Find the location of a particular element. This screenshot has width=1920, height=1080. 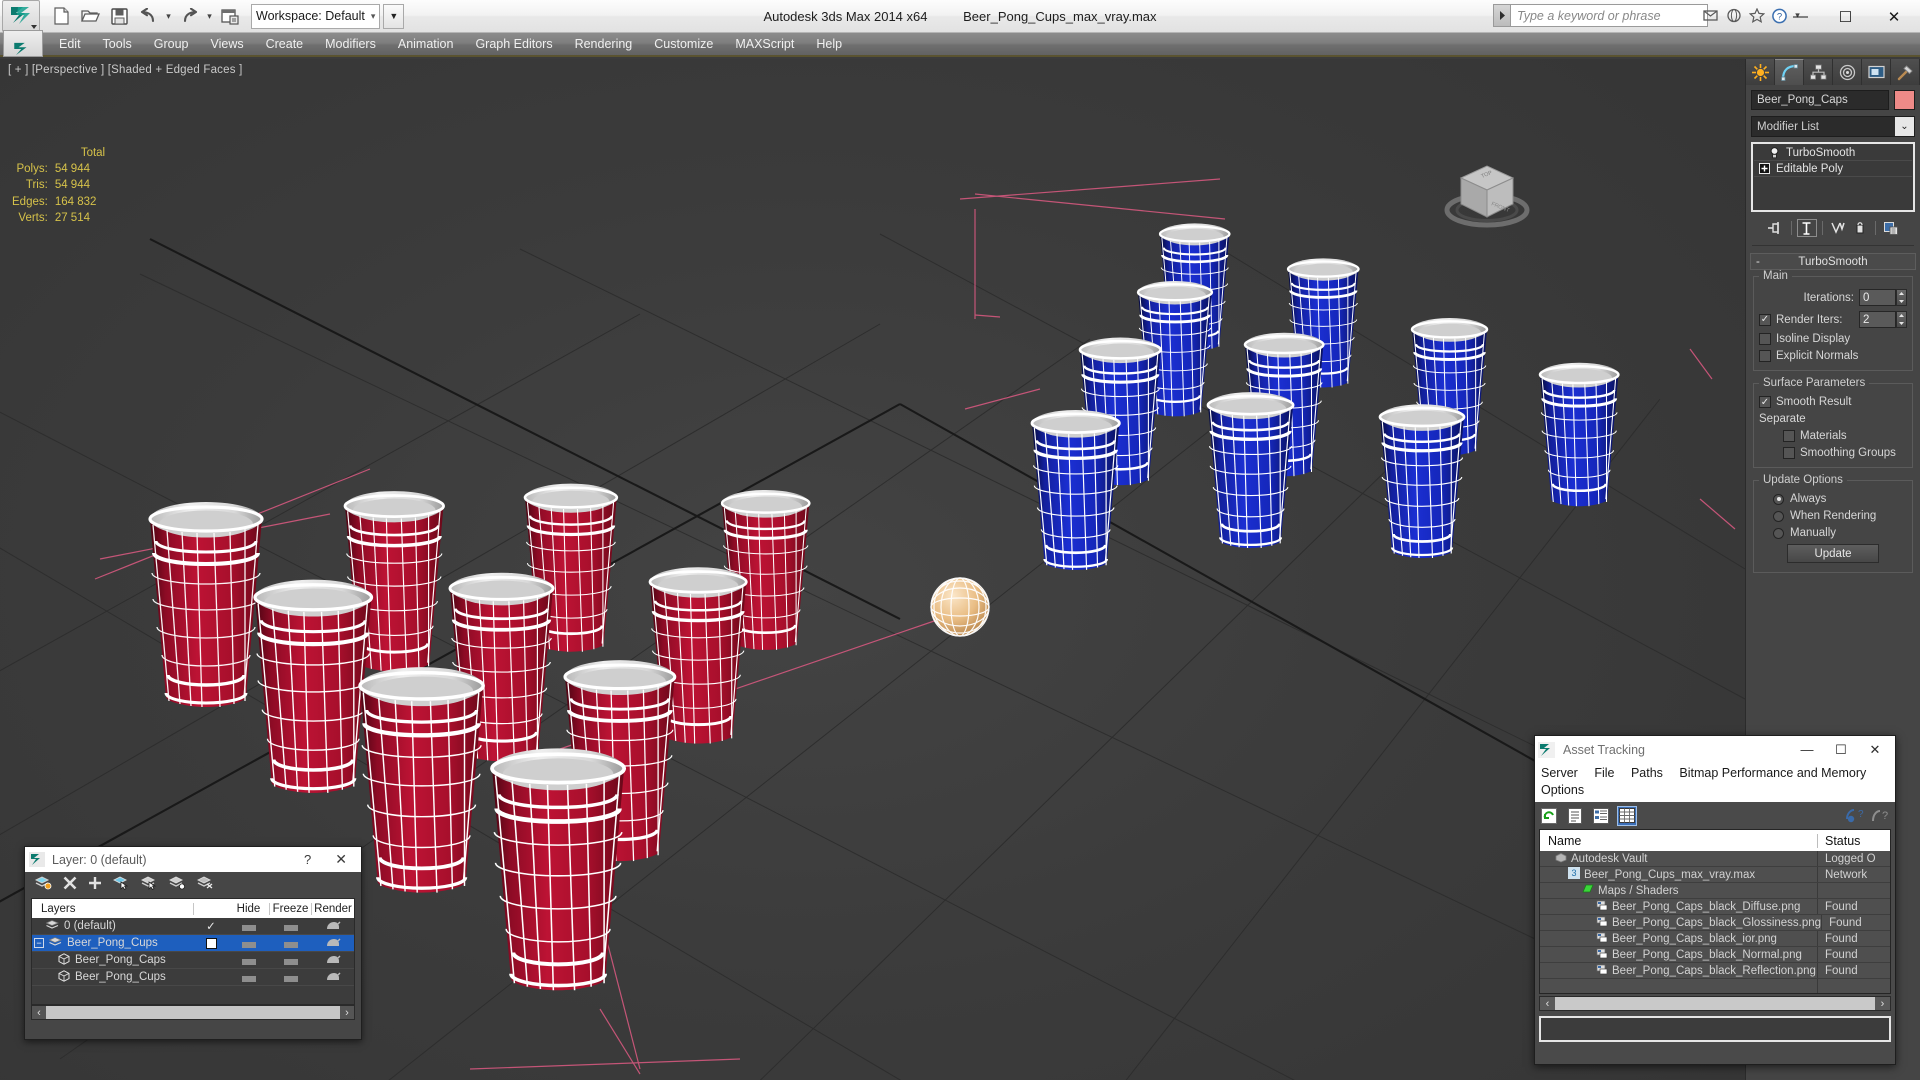

modifier-stack: TurboSmooth Editable Poly is located at coordinates (1833, 177).